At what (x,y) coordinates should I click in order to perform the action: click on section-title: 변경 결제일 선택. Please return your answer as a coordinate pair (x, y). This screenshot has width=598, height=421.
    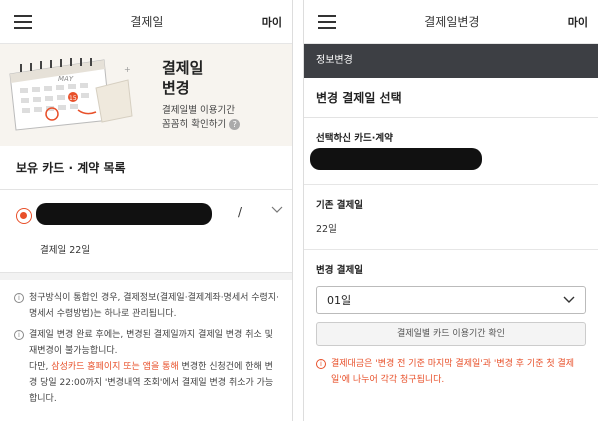
    Looking at the image, I should click on (451, 98).